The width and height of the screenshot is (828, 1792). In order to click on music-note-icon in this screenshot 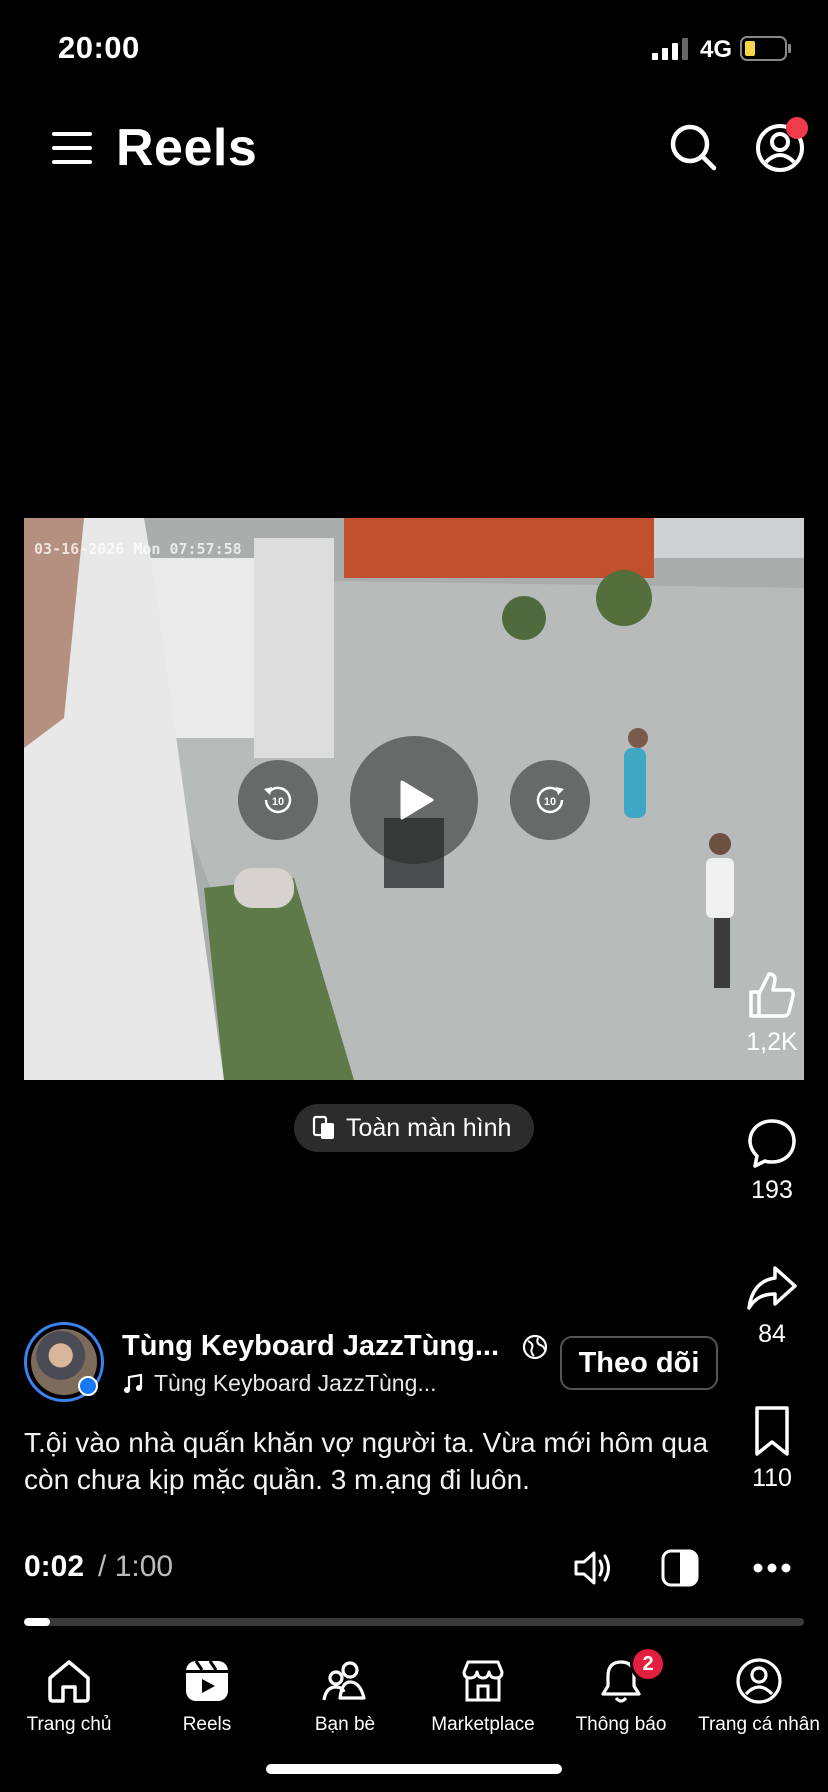, I will do `click(133, 1383)`.